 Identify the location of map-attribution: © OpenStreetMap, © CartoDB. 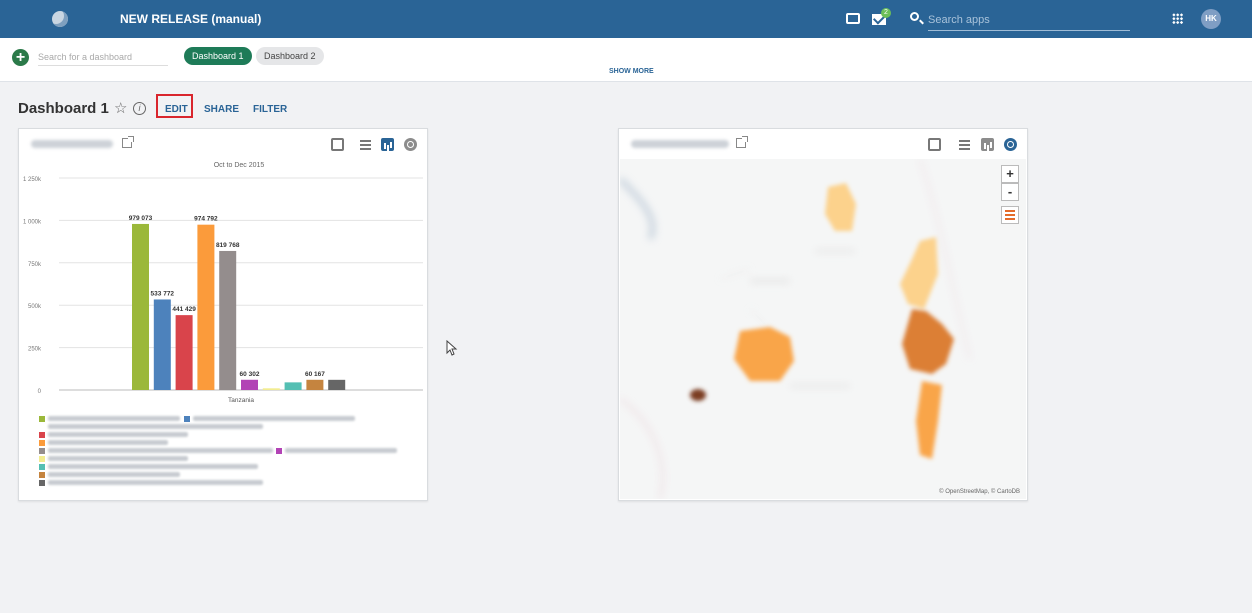
(979, 492).